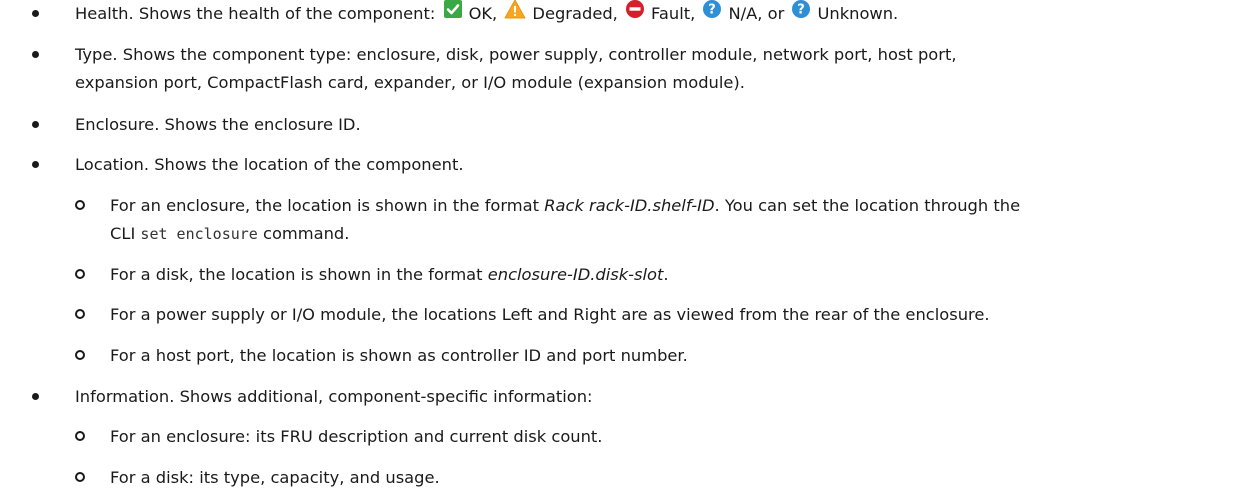 The width and height of the screenshot is (1235, 497). I want to click on location-sub1-cli: CLI, so click(125, 233).